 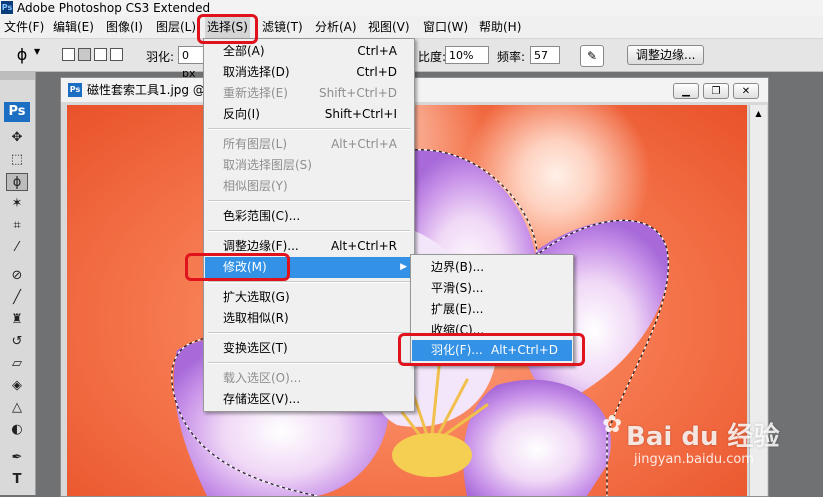 I want to click on photoshop-icon: Ps, so click(x=7, y=7).